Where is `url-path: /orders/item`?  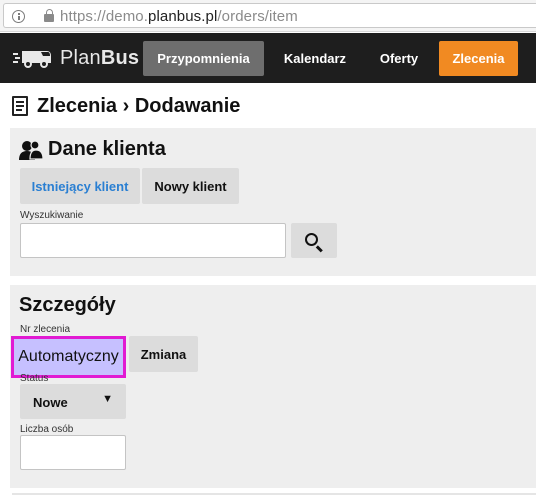
url-path: /orders/item is located at coordinates (257, 16).